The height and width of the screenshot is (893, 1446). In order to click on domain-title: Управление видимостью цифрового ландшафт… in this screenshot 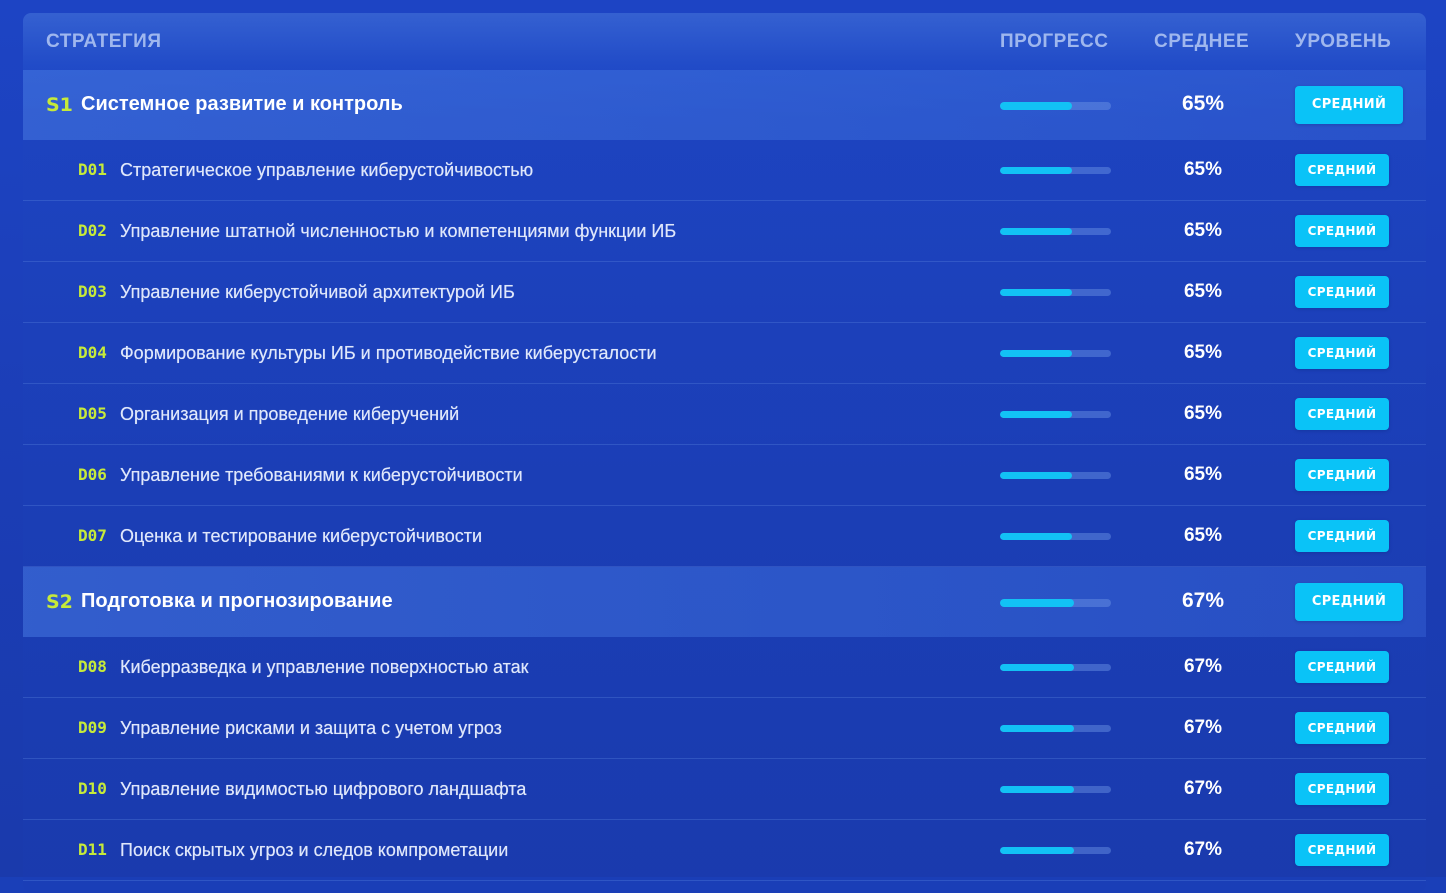, I will do `click(323, 789)`.